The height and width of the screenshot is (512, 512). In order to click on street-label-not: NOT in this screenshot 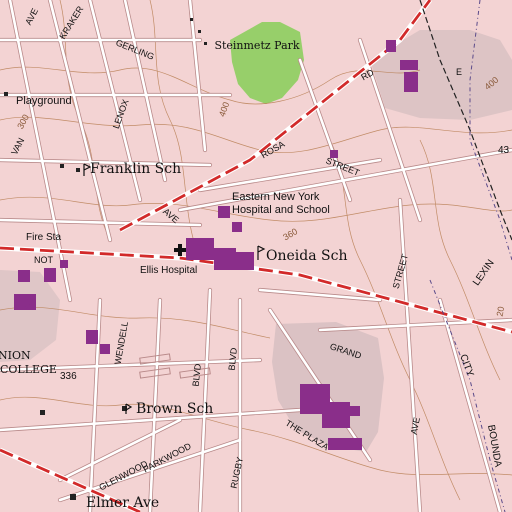, I will do `click(43, 260)`.